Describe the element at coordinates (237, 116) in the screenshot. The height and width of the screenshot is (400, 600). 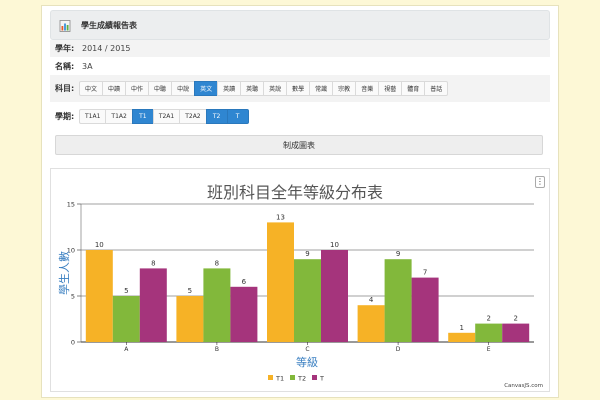
I see `term-button-6: T` at that location.